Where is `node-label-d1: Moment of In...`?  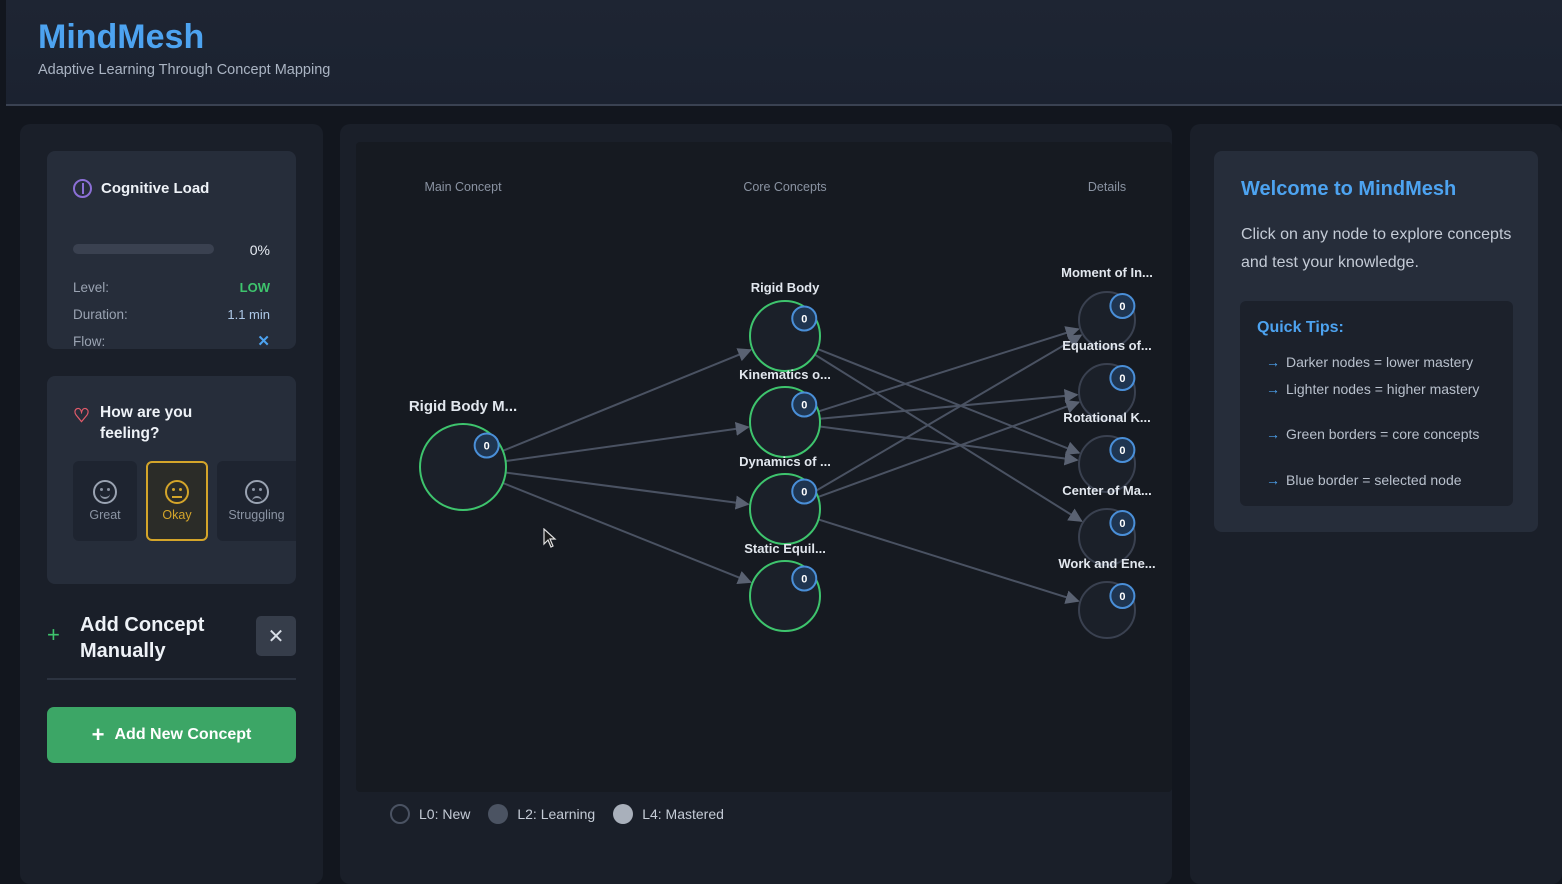 node-label-d1: Moment of In... is located at coordinates (1107, 272).